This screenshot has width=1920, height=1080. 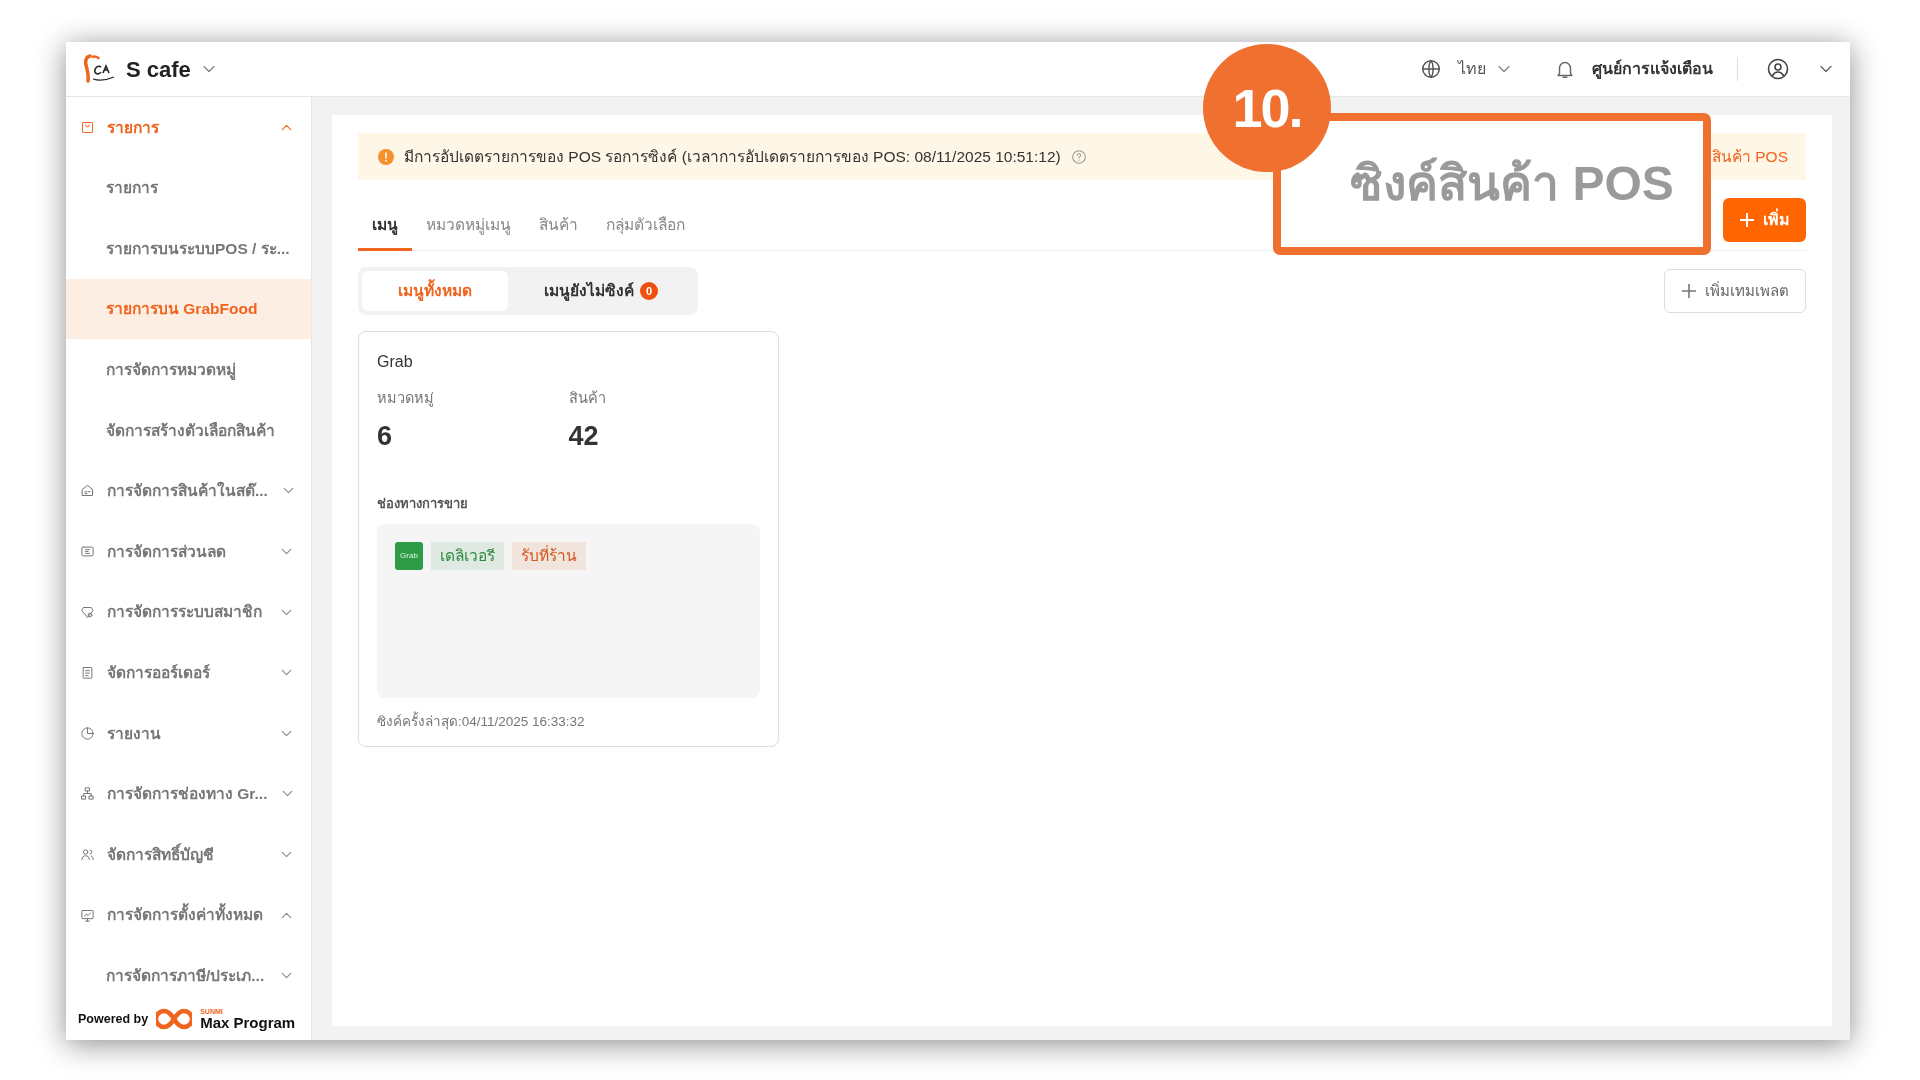 What do you see at coordinates (1078, 156) in the screenshot?
I see `help-icon` at bounding box center [1078, 156].